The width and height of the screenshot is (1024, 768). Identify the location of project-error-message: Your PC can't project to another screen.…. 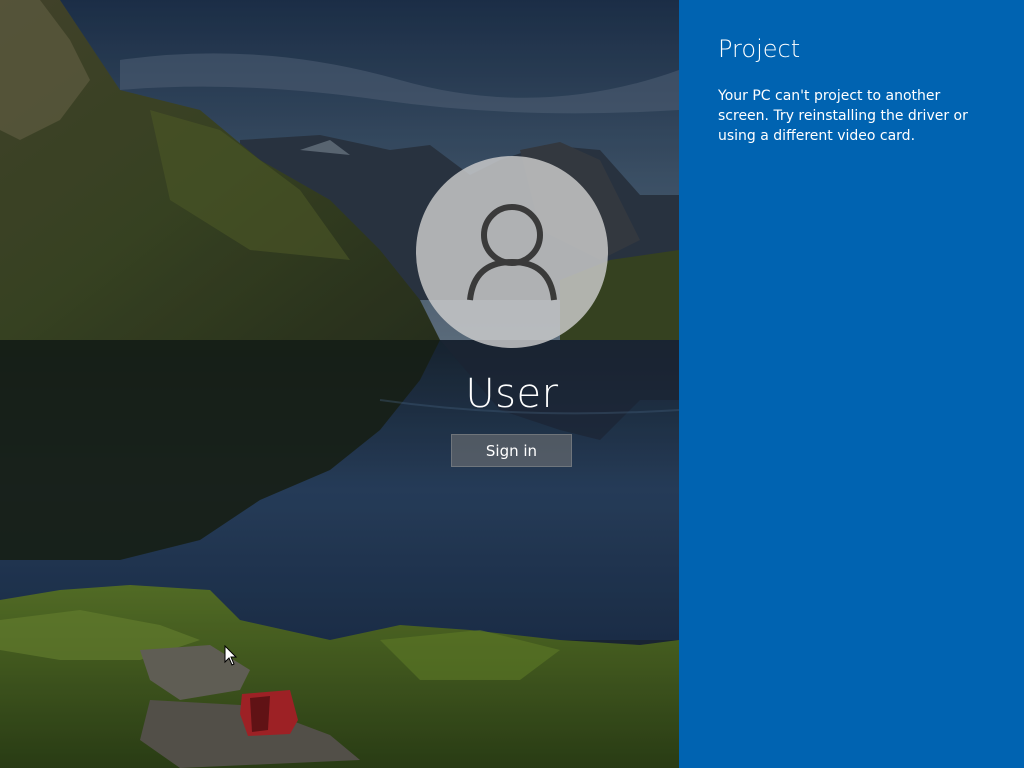
(843, 116).